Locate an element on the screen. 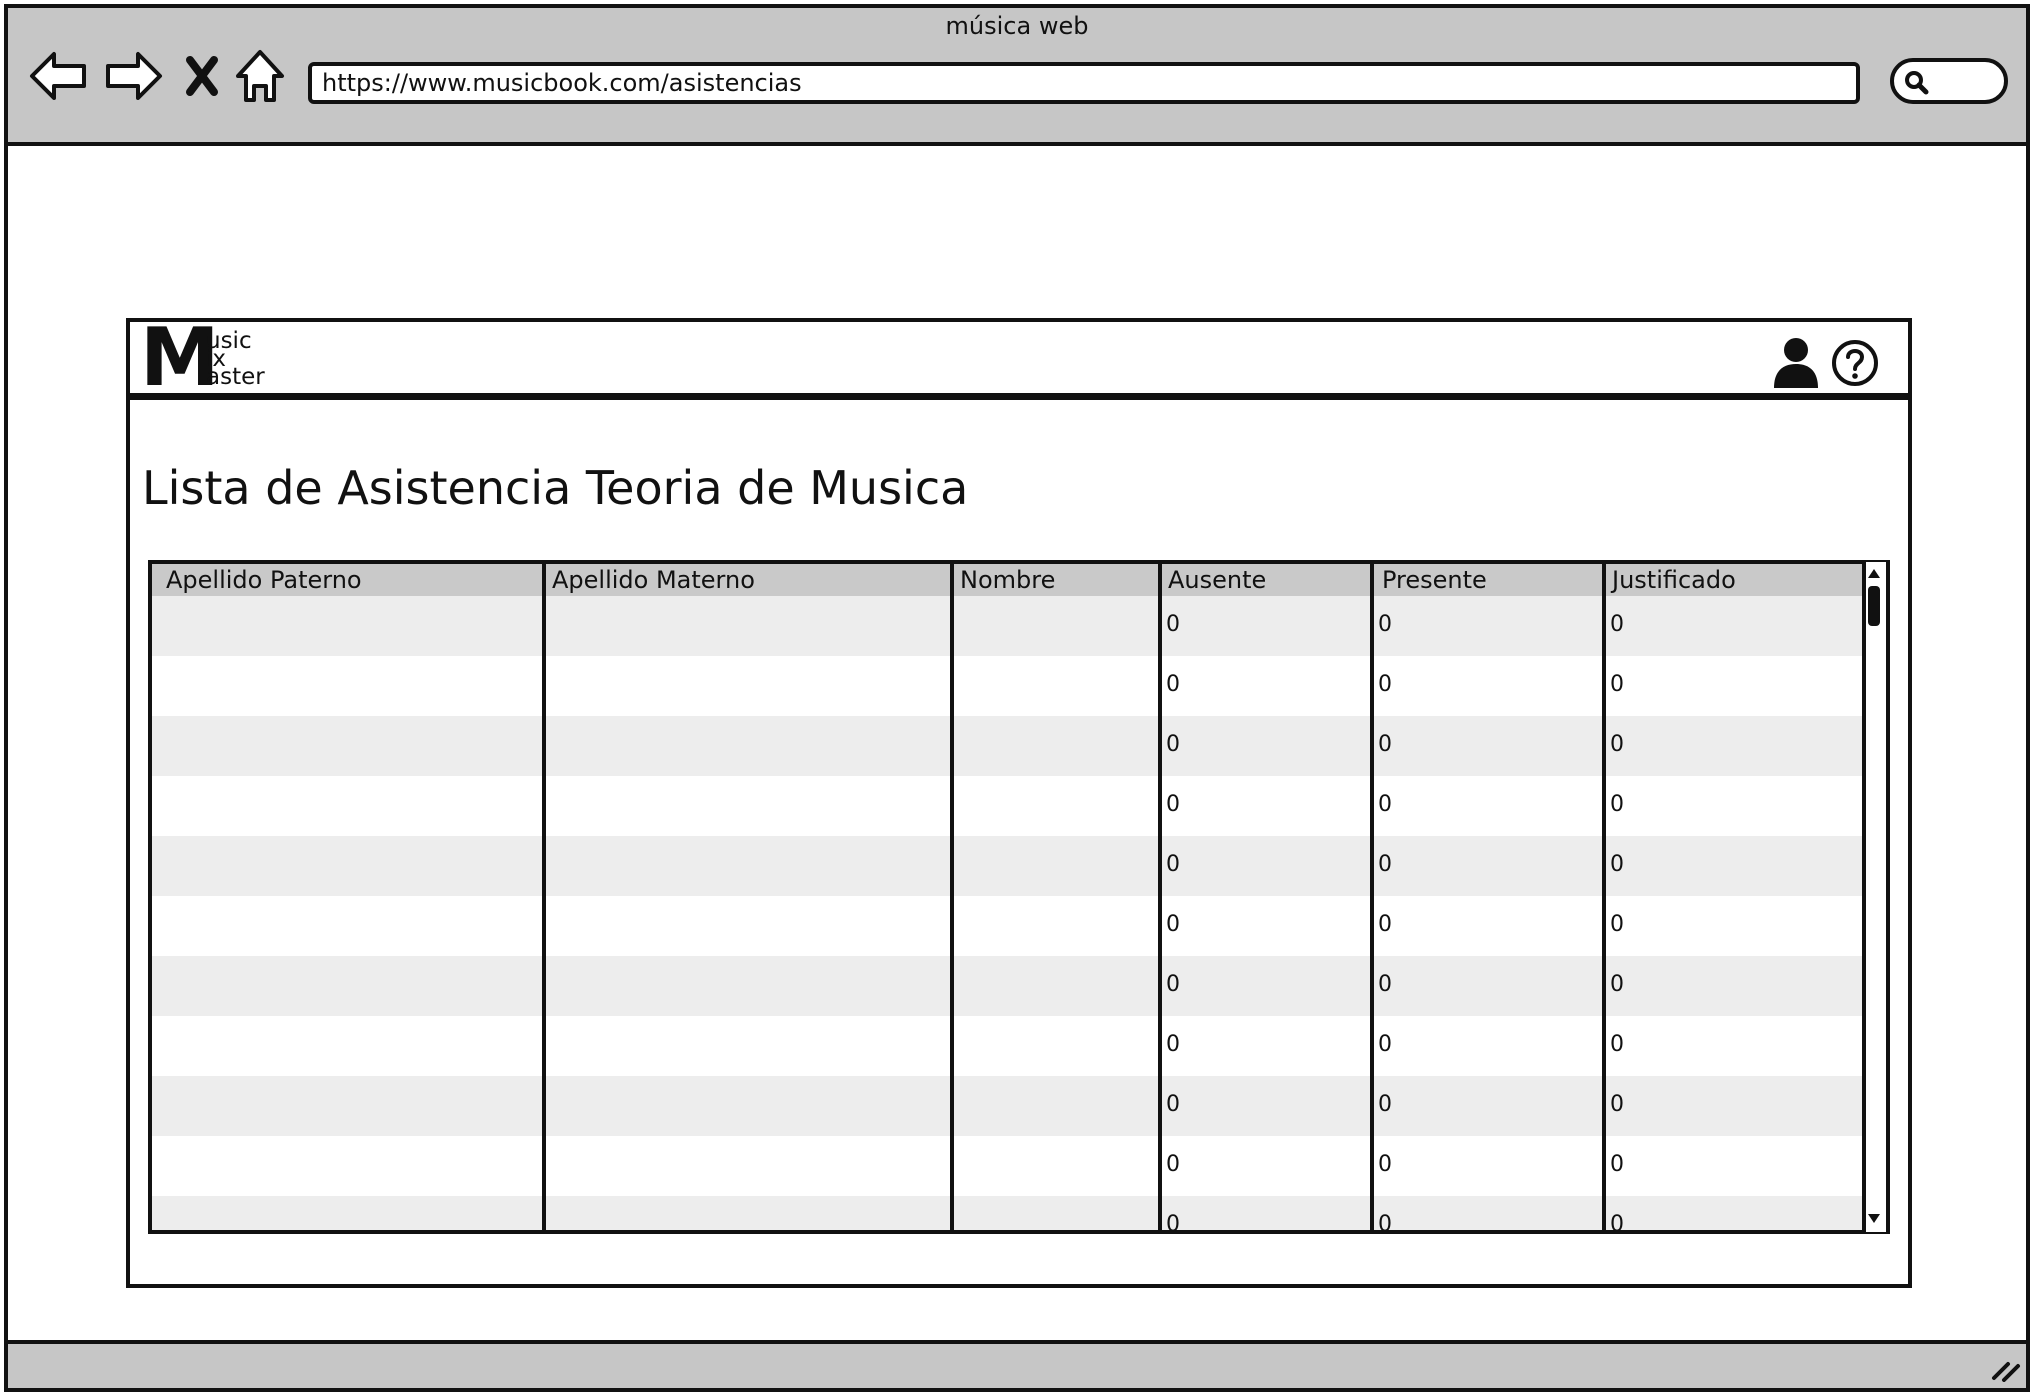  column-header-apellido-materno: Apellido Materno is located at coordinates (649, 580).